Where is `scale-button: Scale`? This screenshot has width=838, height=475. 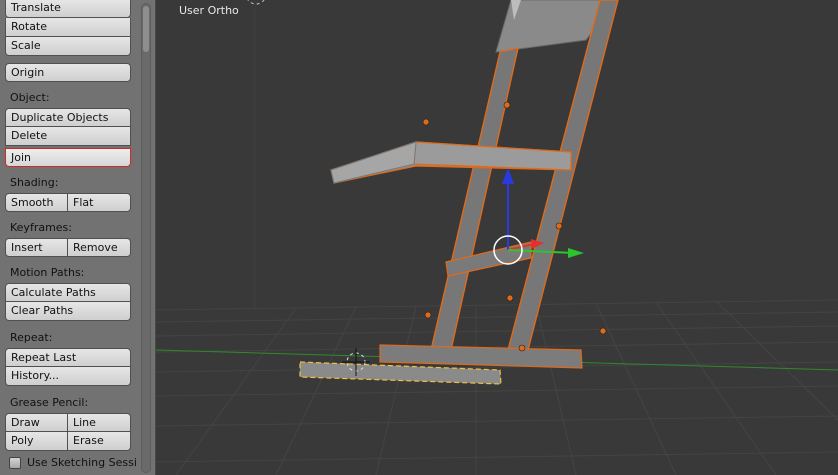 scale-button: Scale is located at coordinates (68, 46).